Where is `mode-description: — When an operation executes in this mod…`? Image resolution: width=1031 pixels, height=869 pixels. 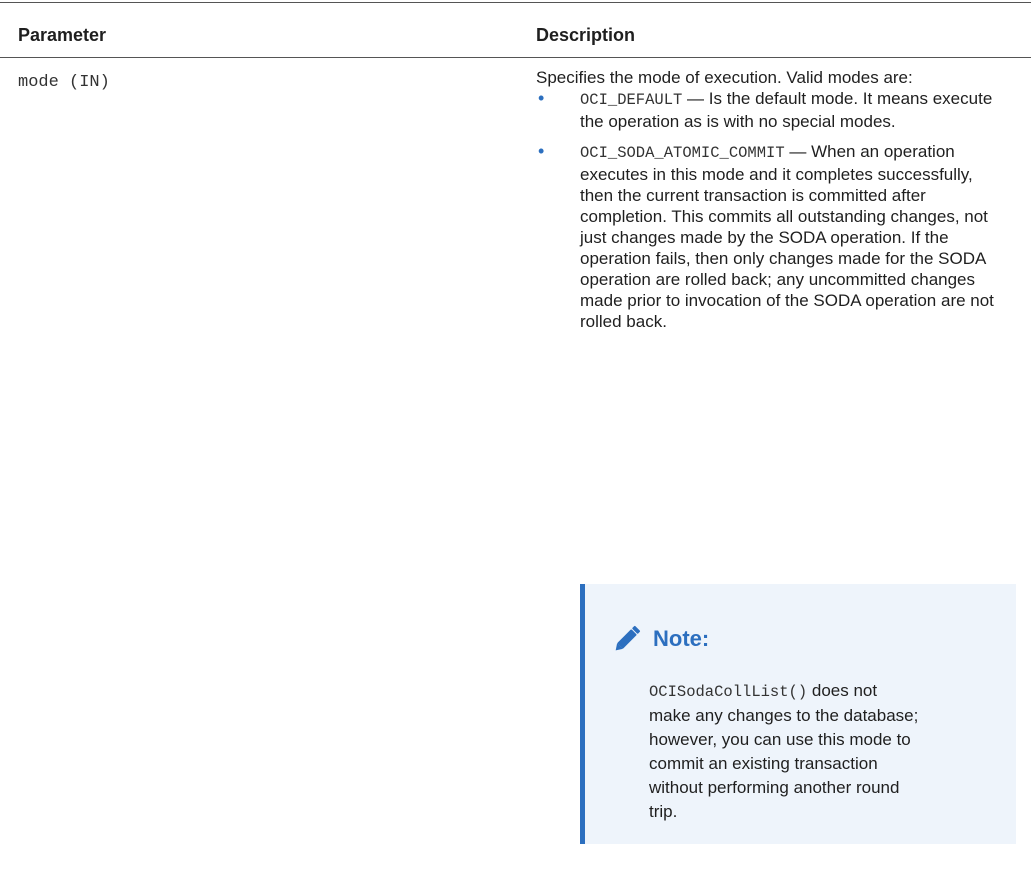
mode-description: — When an operation executes in this mod… is located at coordinates (787, 236).